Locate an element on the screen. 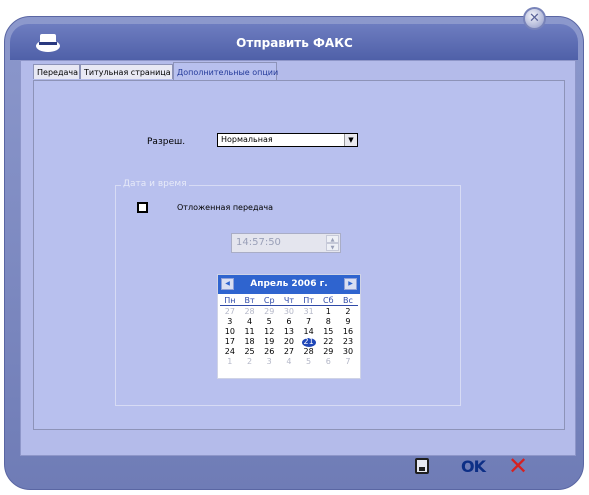 This screenshot has width=589, height=495. calendar-day: 24 is located at coordinates (230, 352).